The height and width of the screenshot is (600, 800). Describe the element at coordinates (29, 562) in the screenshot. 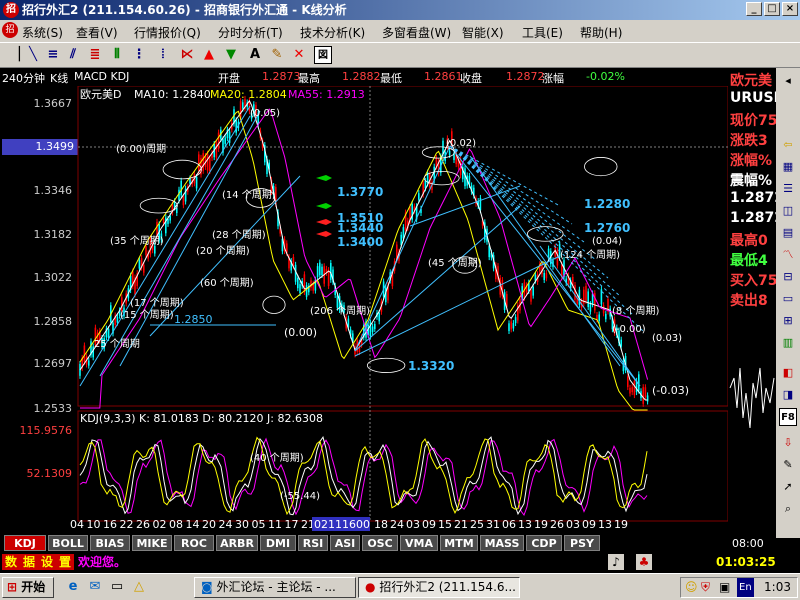

I see `status-badge: 据` at that location.